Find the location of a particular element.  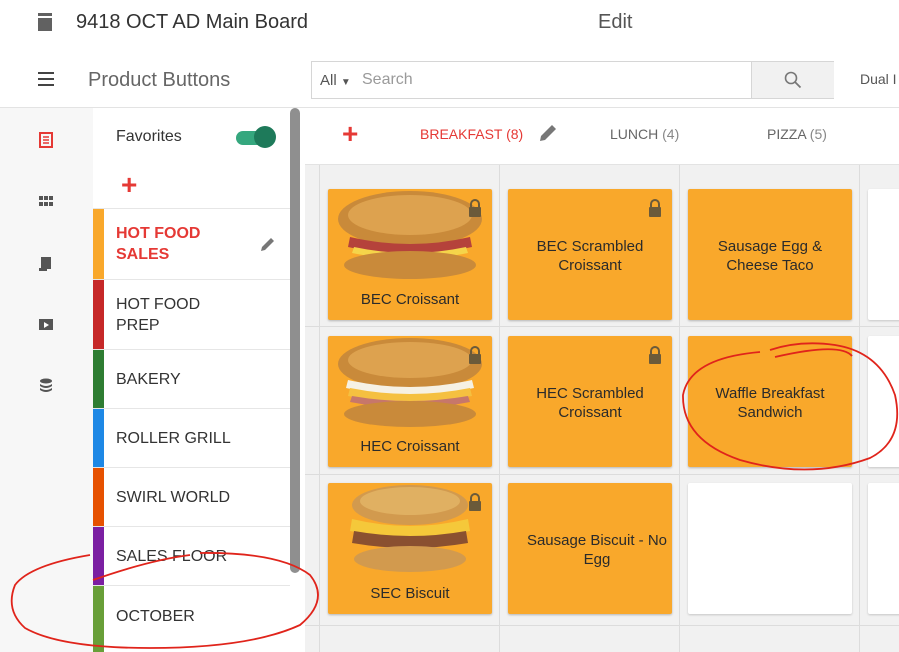

category-item-bakery: BAKERY is located at coordinates (191, 378).